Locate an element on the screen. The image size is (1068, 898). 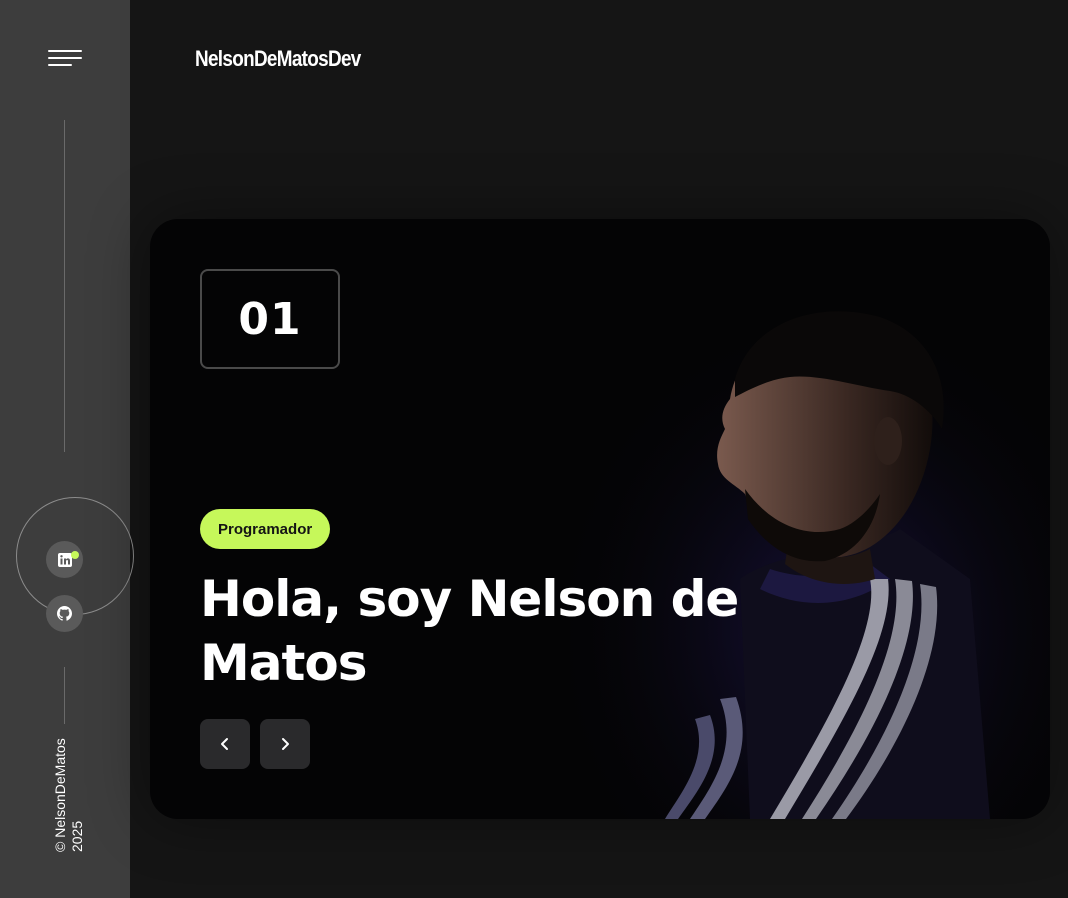
previous-slide-button is located at coordinates (225, 744).